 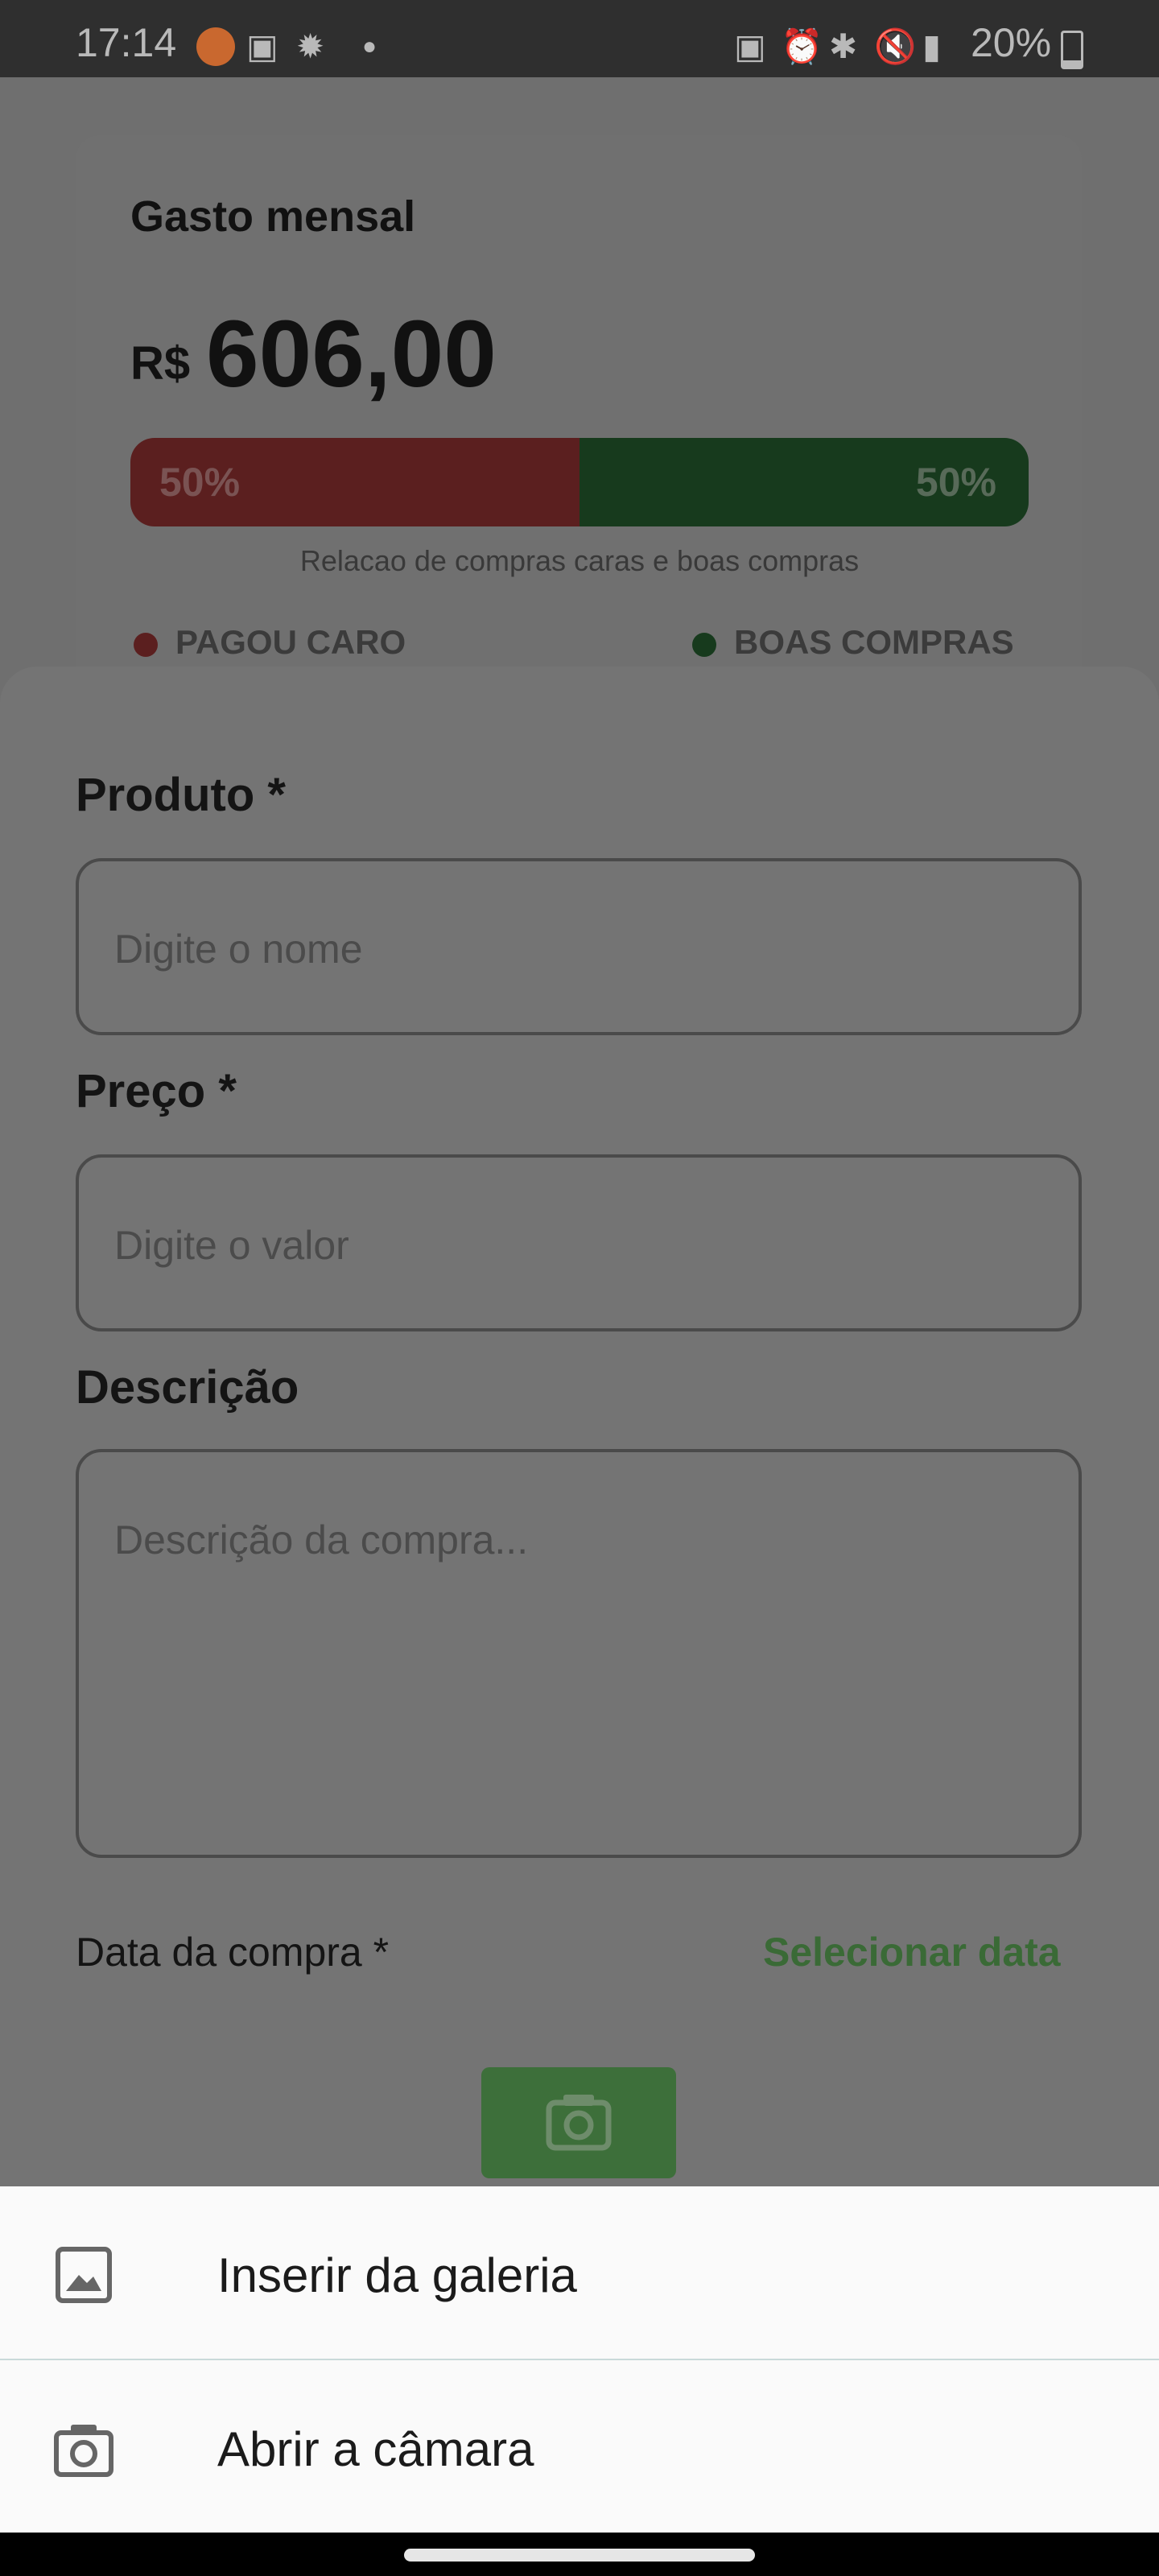 What do you see at coordinates (912, 1952) in the screenshot?
I see `select-date-button: Selecionar data` at bounding box center [912, 1952].